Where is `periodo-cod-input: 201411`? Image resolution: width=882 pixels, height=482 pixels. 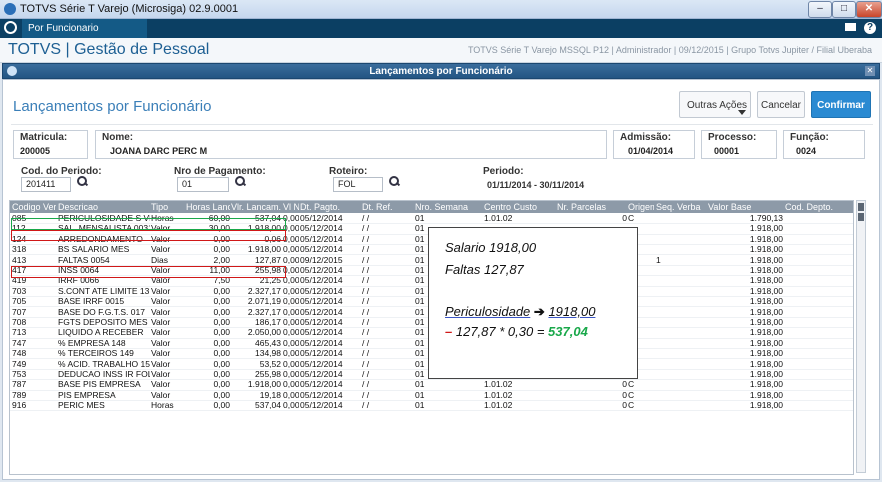 periodo-cod-input: 201411 is located at coordinates (46, 184).